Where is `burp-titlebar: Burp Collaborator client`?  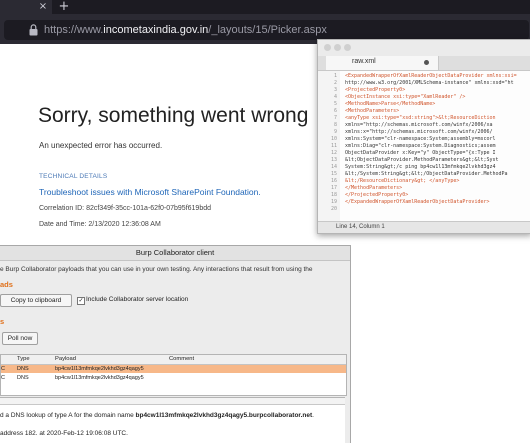 burp-titlebar: Burp Collaborator client is located at coordinates (175, 253).